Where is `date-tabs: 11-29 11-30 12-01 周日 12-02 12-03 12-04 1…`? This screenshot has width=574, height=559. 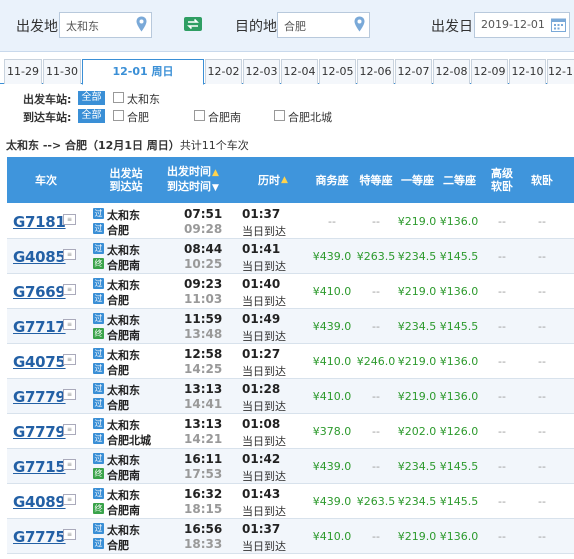 date-tabs: 11-29 11-30 12-01 周日 12-02 12-03 12-04 1… is located at coordinates (287, 72).